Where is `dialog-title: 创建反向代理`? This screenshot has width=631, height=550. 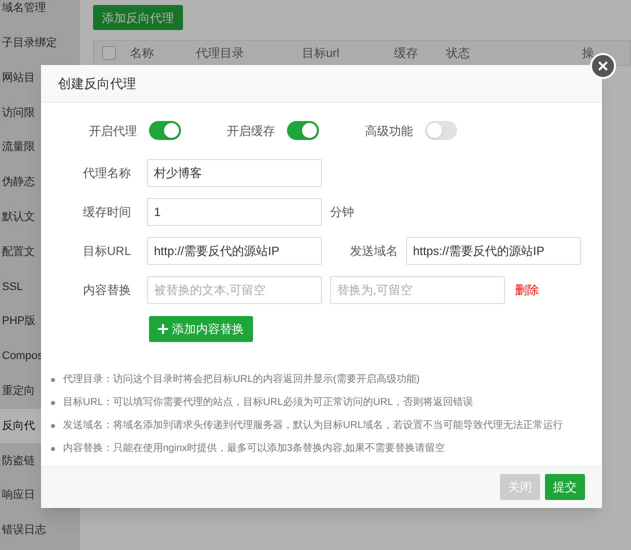
dialog-title: 创建反向代理 is located at coordinates (97, 83).